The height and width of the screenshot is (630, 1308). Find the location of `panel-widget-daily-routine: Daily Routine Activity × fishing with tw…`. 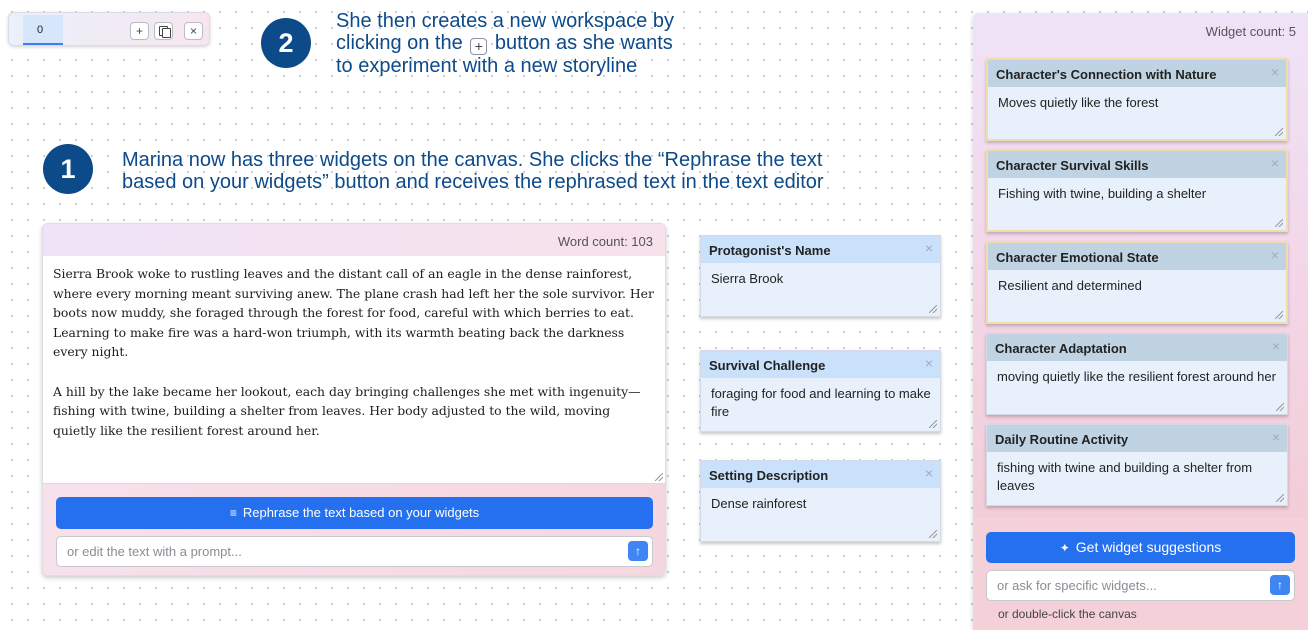

panel-widget-daily-routine: Daily Routine Activity × fishing with tw… is located at coordinates (1137, 465).